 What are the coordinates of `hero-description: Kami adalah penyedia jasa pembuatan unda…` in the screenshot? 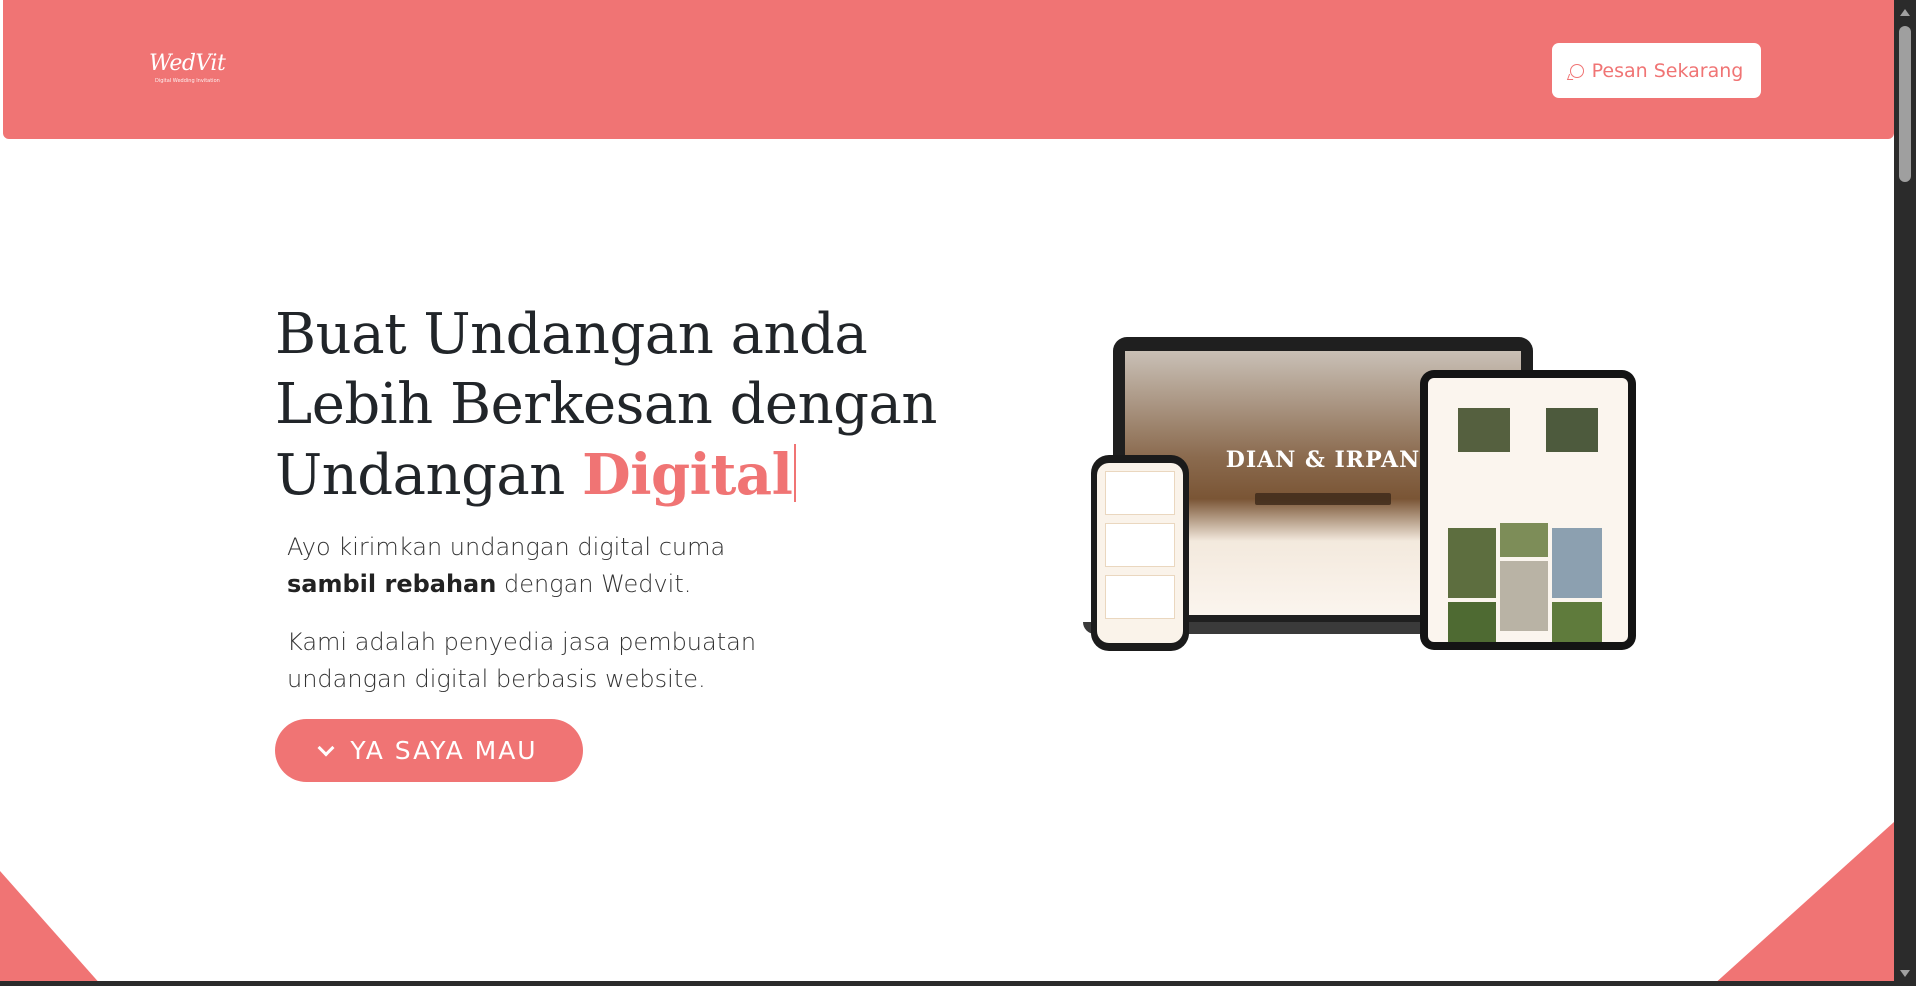 It's located at (522, 660).